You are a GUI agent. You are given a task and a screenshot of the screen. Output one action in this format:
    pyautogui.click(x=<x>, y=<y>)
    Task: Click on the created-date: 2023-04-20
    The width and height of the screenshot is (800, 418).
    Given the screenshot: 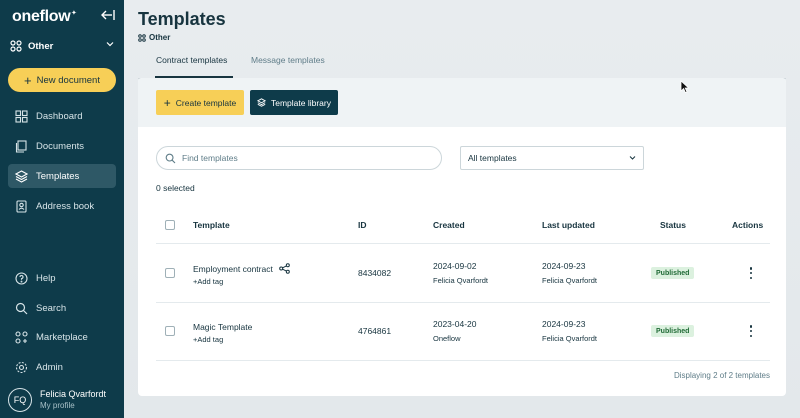 What is the action you would take?
    pyautogui.click(x=455, y=324)
    